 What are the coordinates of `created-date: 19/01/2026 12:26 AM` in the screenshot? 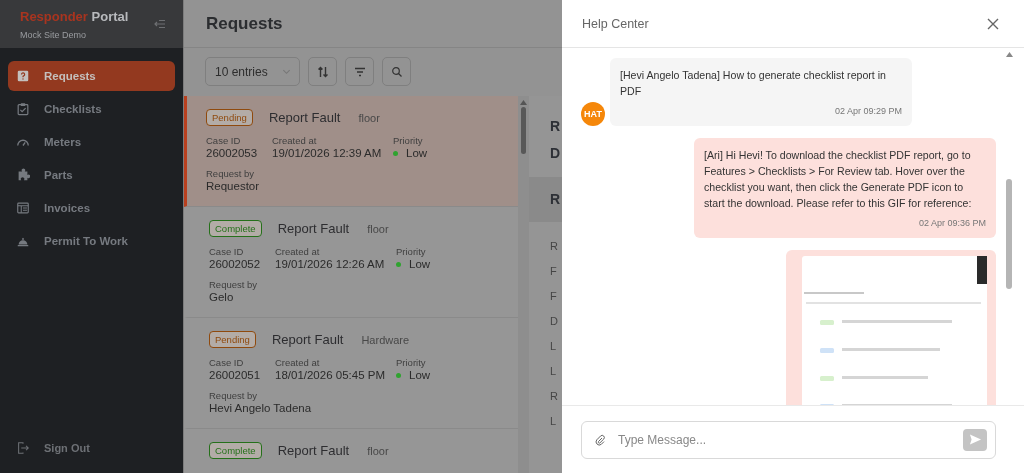 It's located at (330, 264).